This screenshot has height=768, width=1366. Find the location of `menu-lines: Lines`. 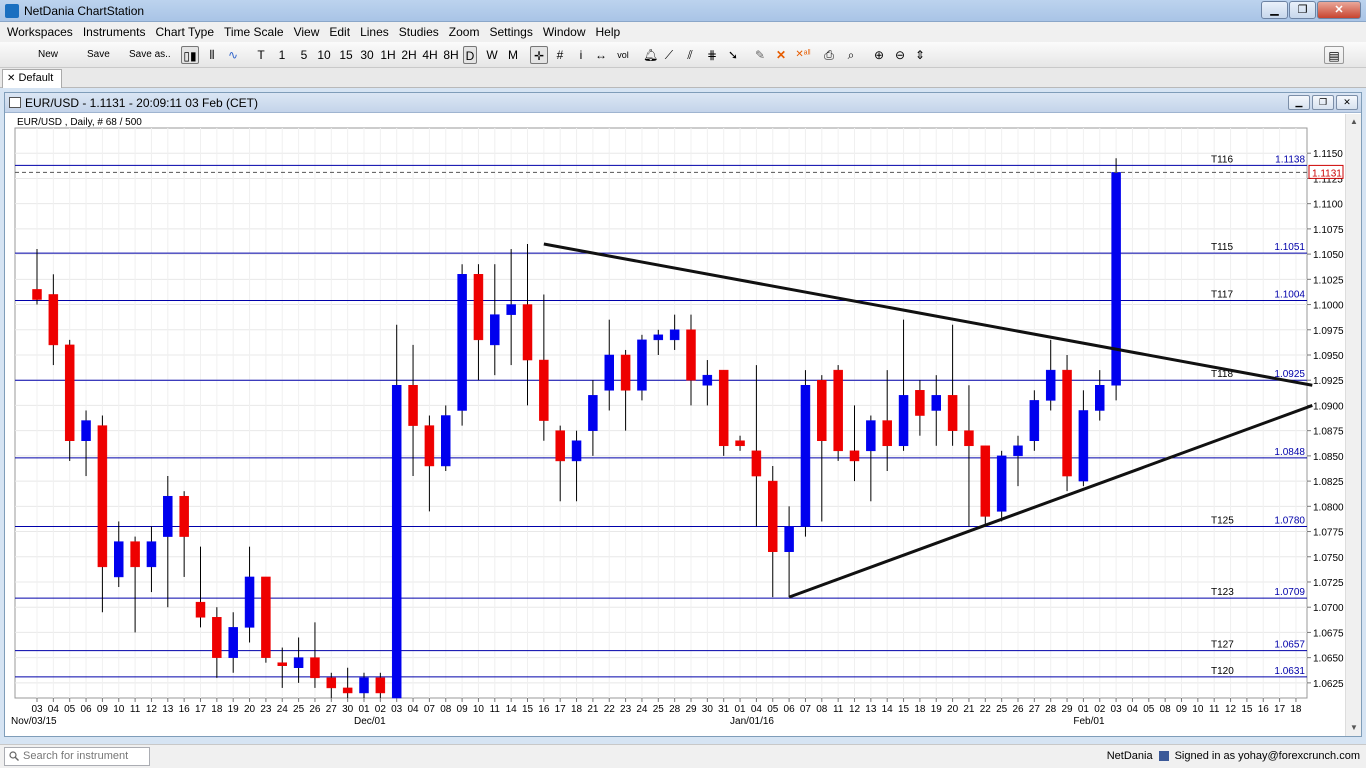

menu-lines: Lines is located at coordinates (374, 32).